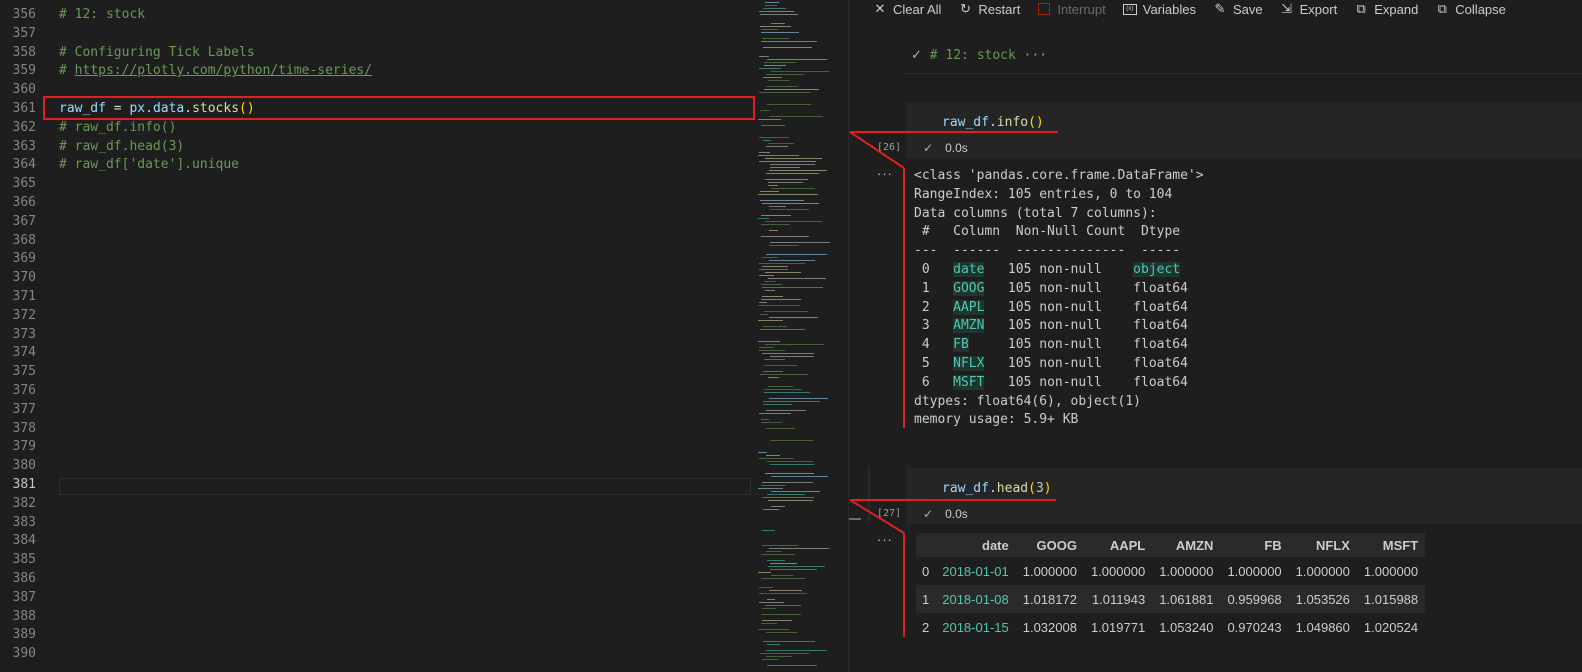 This screenshot has height=672, width=1582. What do you see at coordinates (1391, 545) in the screenshot?
I see `column-header: MSFT` at bounding box center [1391, 545].